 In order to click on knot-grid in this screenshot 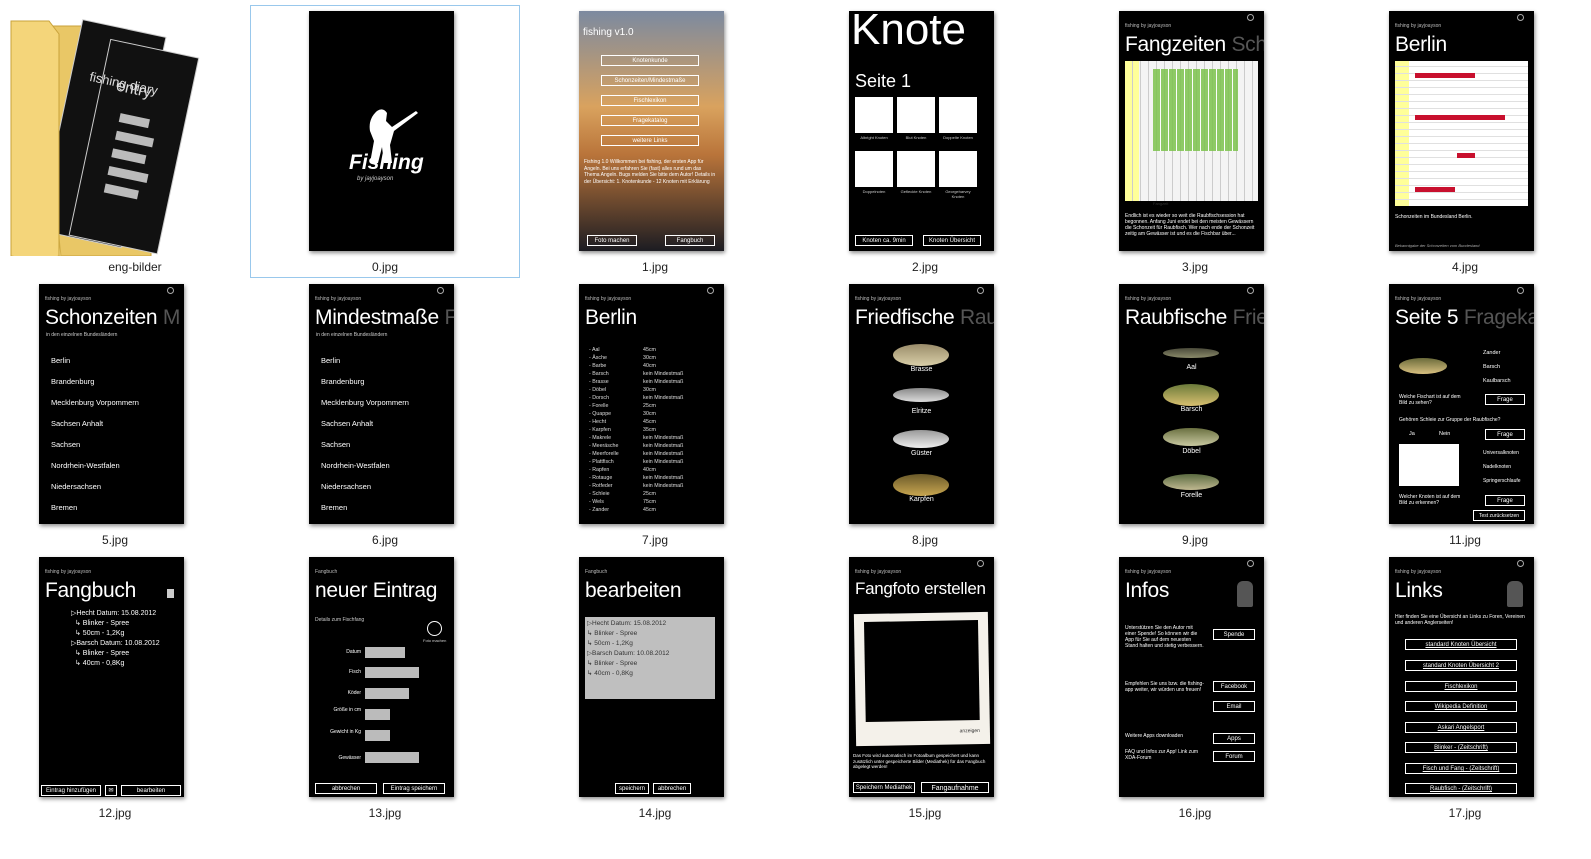, I will do `click(924, 142)`.